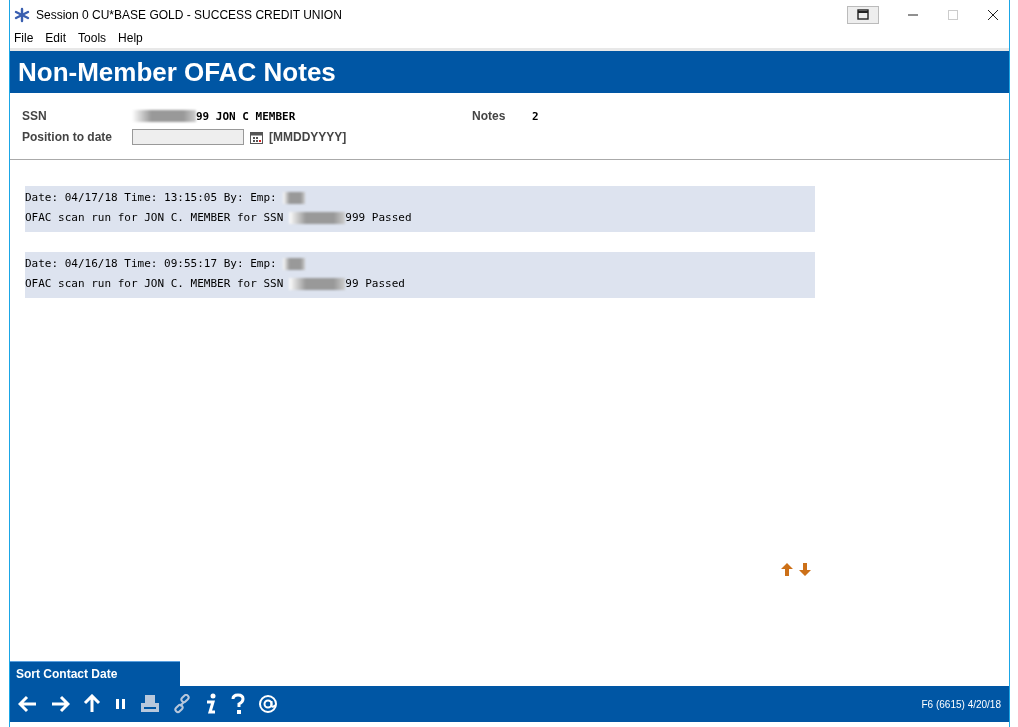 The image size is (1018, 727). What do you see at coordinates (24, 38) in the screenshot?
I see `menu-item: File` at bounding box center [24, 38].